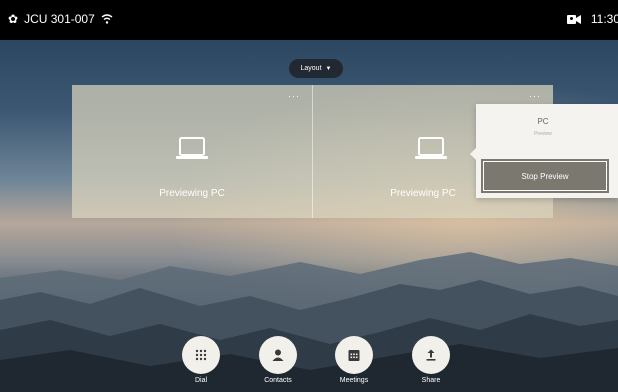 The image size is (618, 392). What do you see at coordinates (311, 68) in the screenshot?
I see `layout-label: Layout` at bounding box center [311, 68].